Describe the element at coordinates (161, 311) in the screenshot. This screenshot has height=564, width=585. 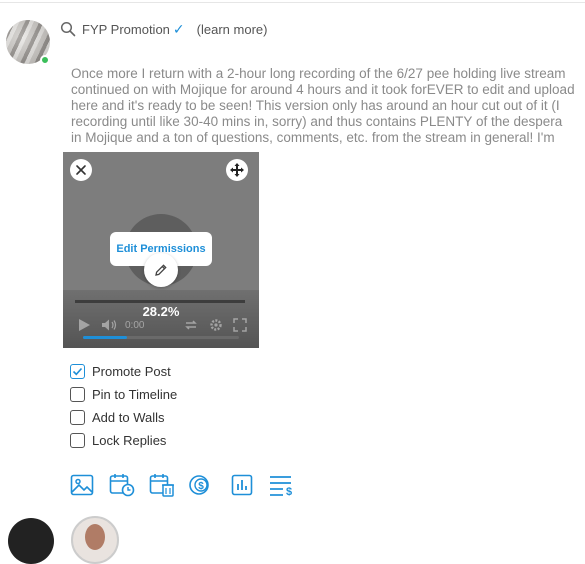
I see `upload-percent: 28.2%` at that location.